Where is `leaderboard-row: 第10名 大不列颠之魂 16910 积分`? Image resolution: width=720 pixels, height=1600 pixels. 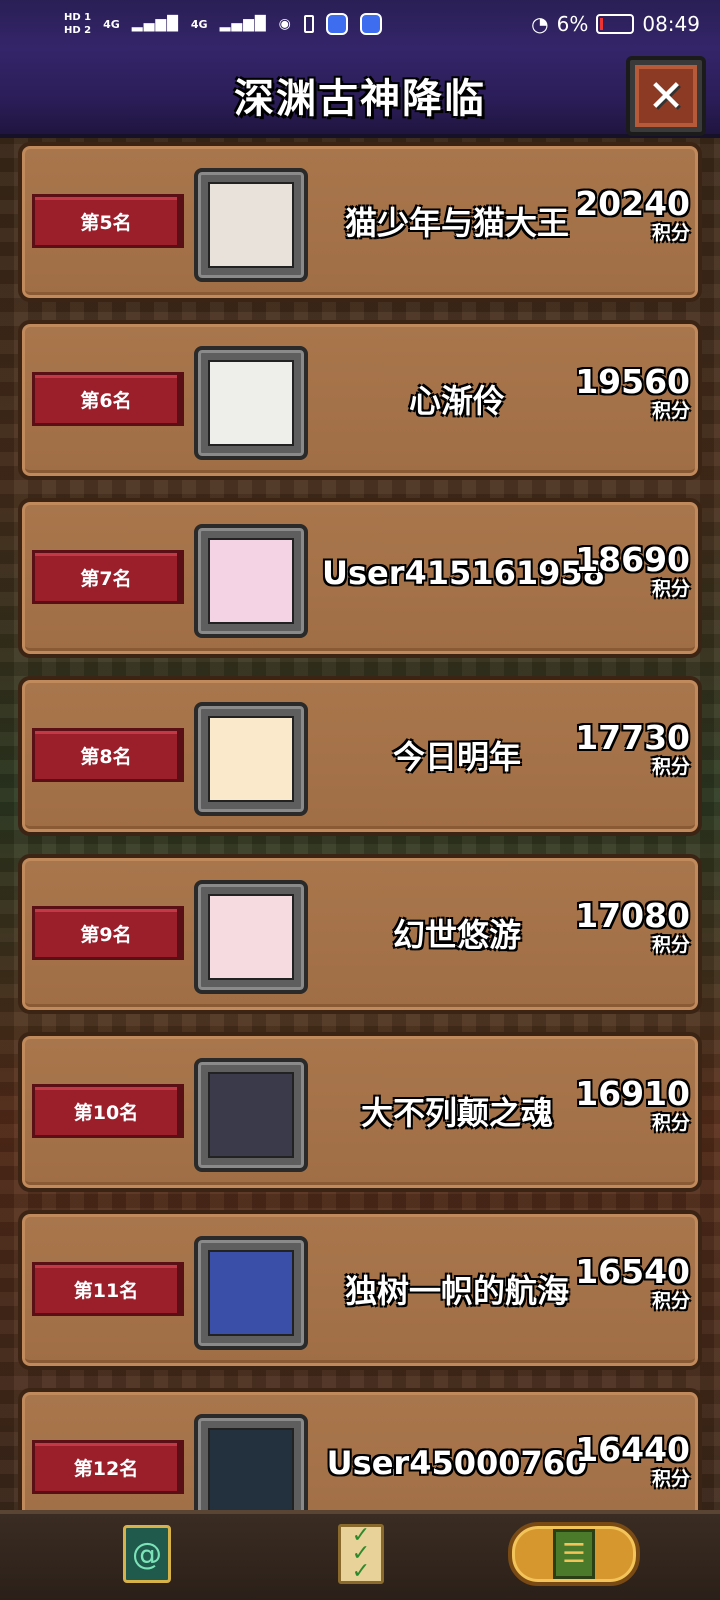 leaderboard-row: 第10名 大不列颠之魂 16910 积分 is located at coordinates (360, 1112).